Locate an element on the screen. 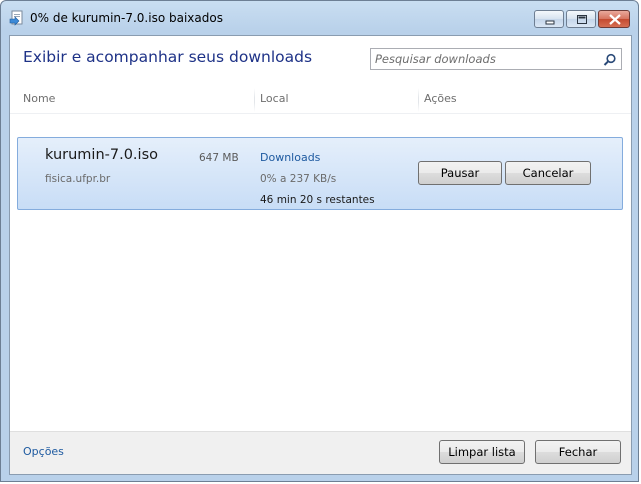 This screenshot has width=641, height=484. minimize-icon is located at coordinates (550, 22).